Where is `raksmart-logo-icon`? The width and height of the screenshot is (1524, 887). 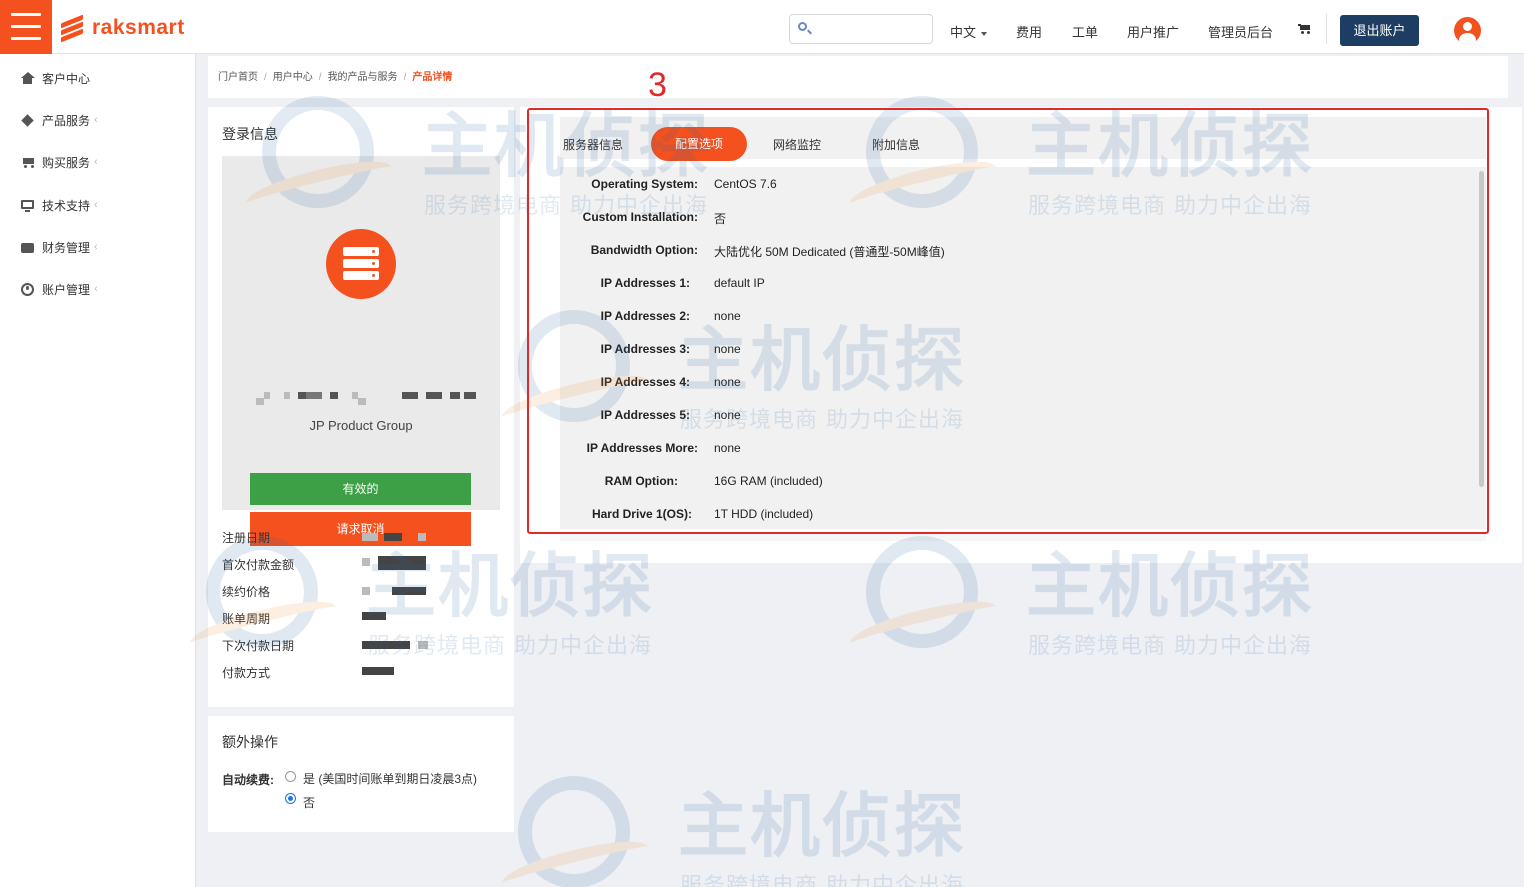 raksmart-logo-icon is located at coordinates (72, 28).